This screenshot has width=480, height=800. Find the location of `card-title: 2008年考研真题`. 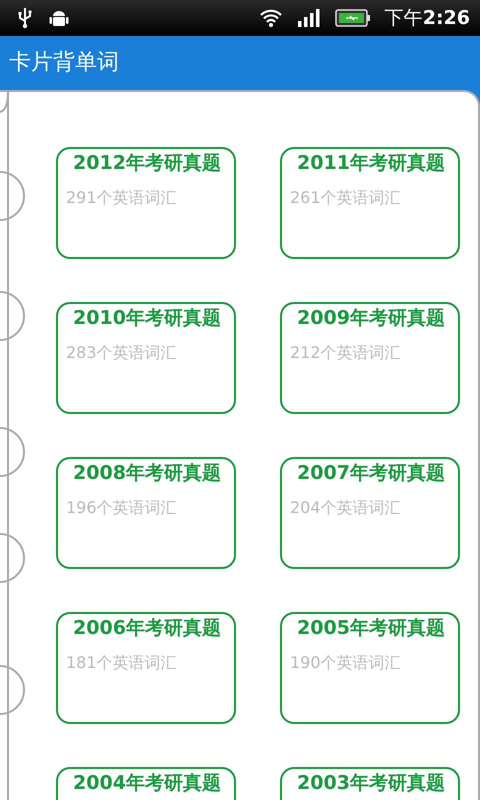

card-title: 2008年考研真题 is located at coordinates (147, 473).